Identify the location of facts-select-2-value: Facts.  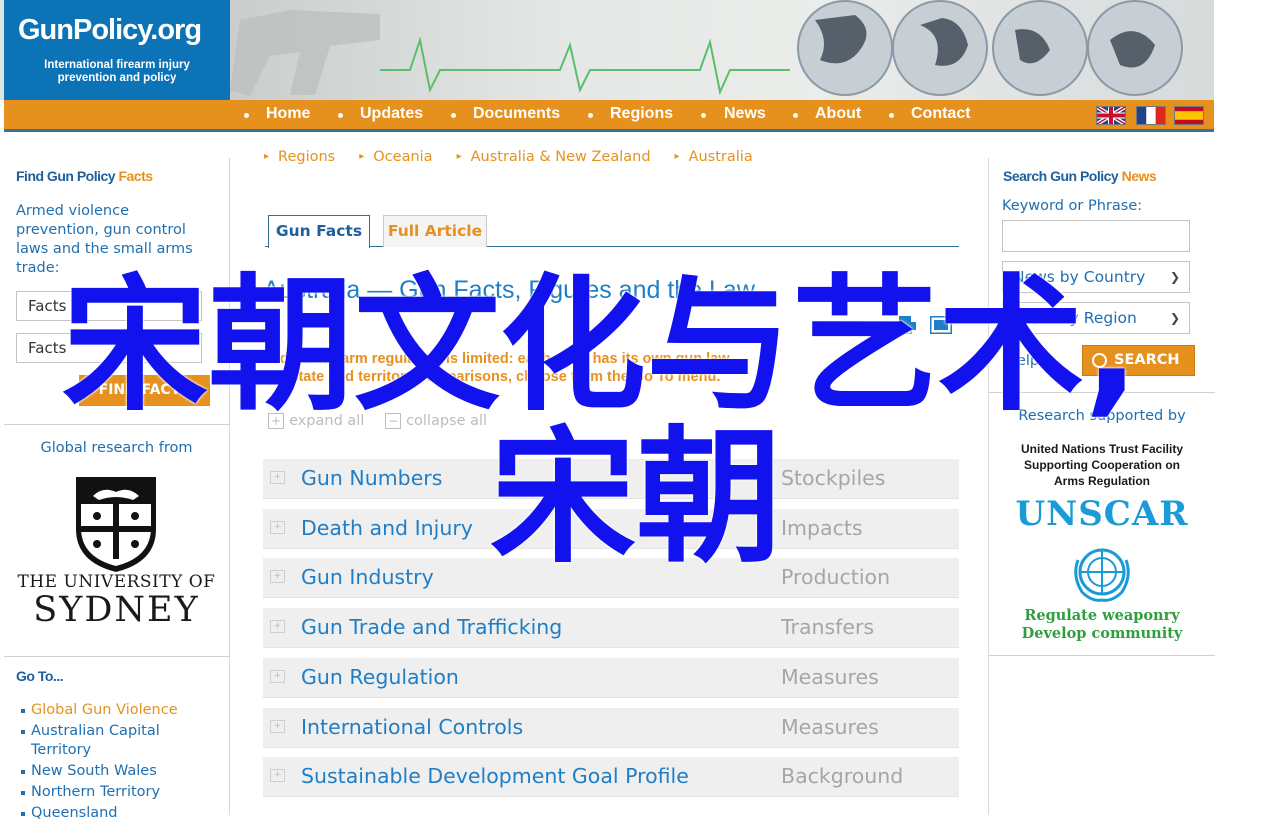
(47, 348).